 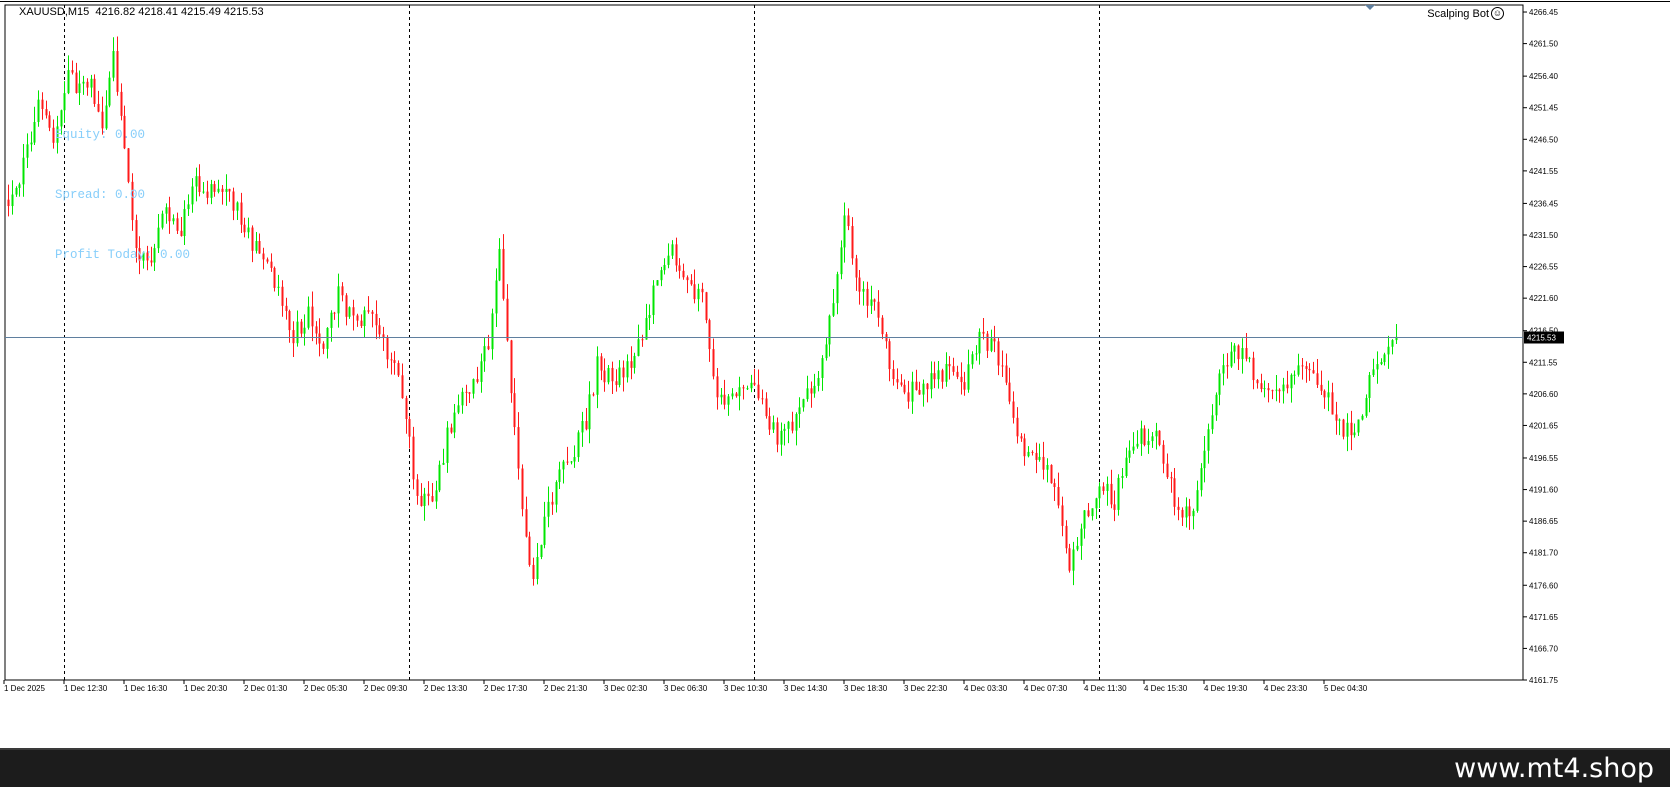 What do you see at coordinates (1543, 267) in the screenshot?
I see `y-tick-label: 4226.55` at bounding box center [1543, 267].